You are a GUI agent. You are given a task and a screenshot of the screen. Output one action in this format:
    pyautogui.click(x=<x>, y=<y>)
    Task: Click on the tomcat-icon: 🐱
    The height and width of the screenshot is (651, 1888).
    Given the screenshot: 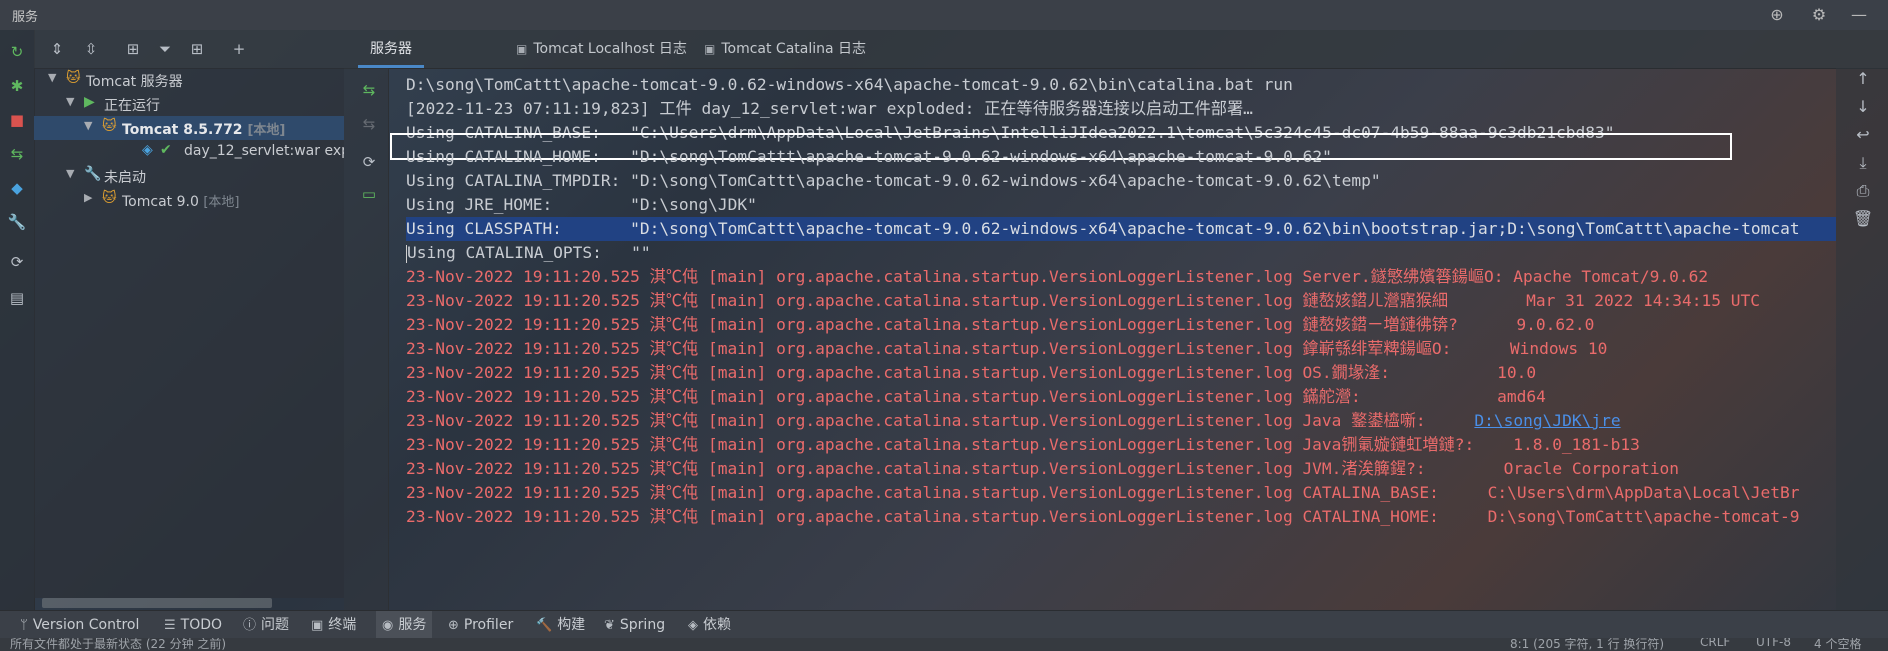 What is the action you would take?
    pyautogui.click(x=73, y=78)
    